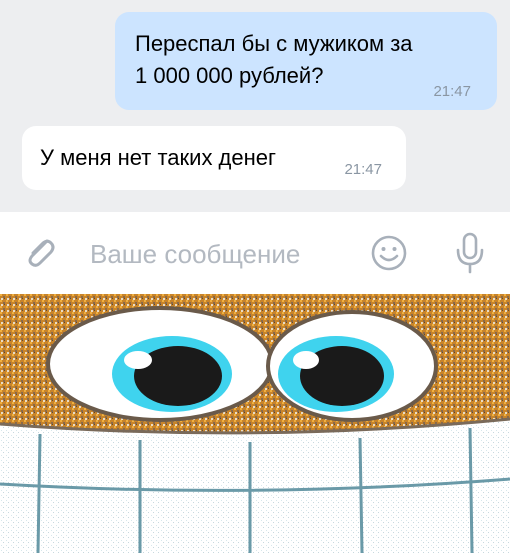  What do you see at coordinates (195, 254) in the screenshot?
I see `message-input: Ваше сообщение` at bounding box center [195, 254].